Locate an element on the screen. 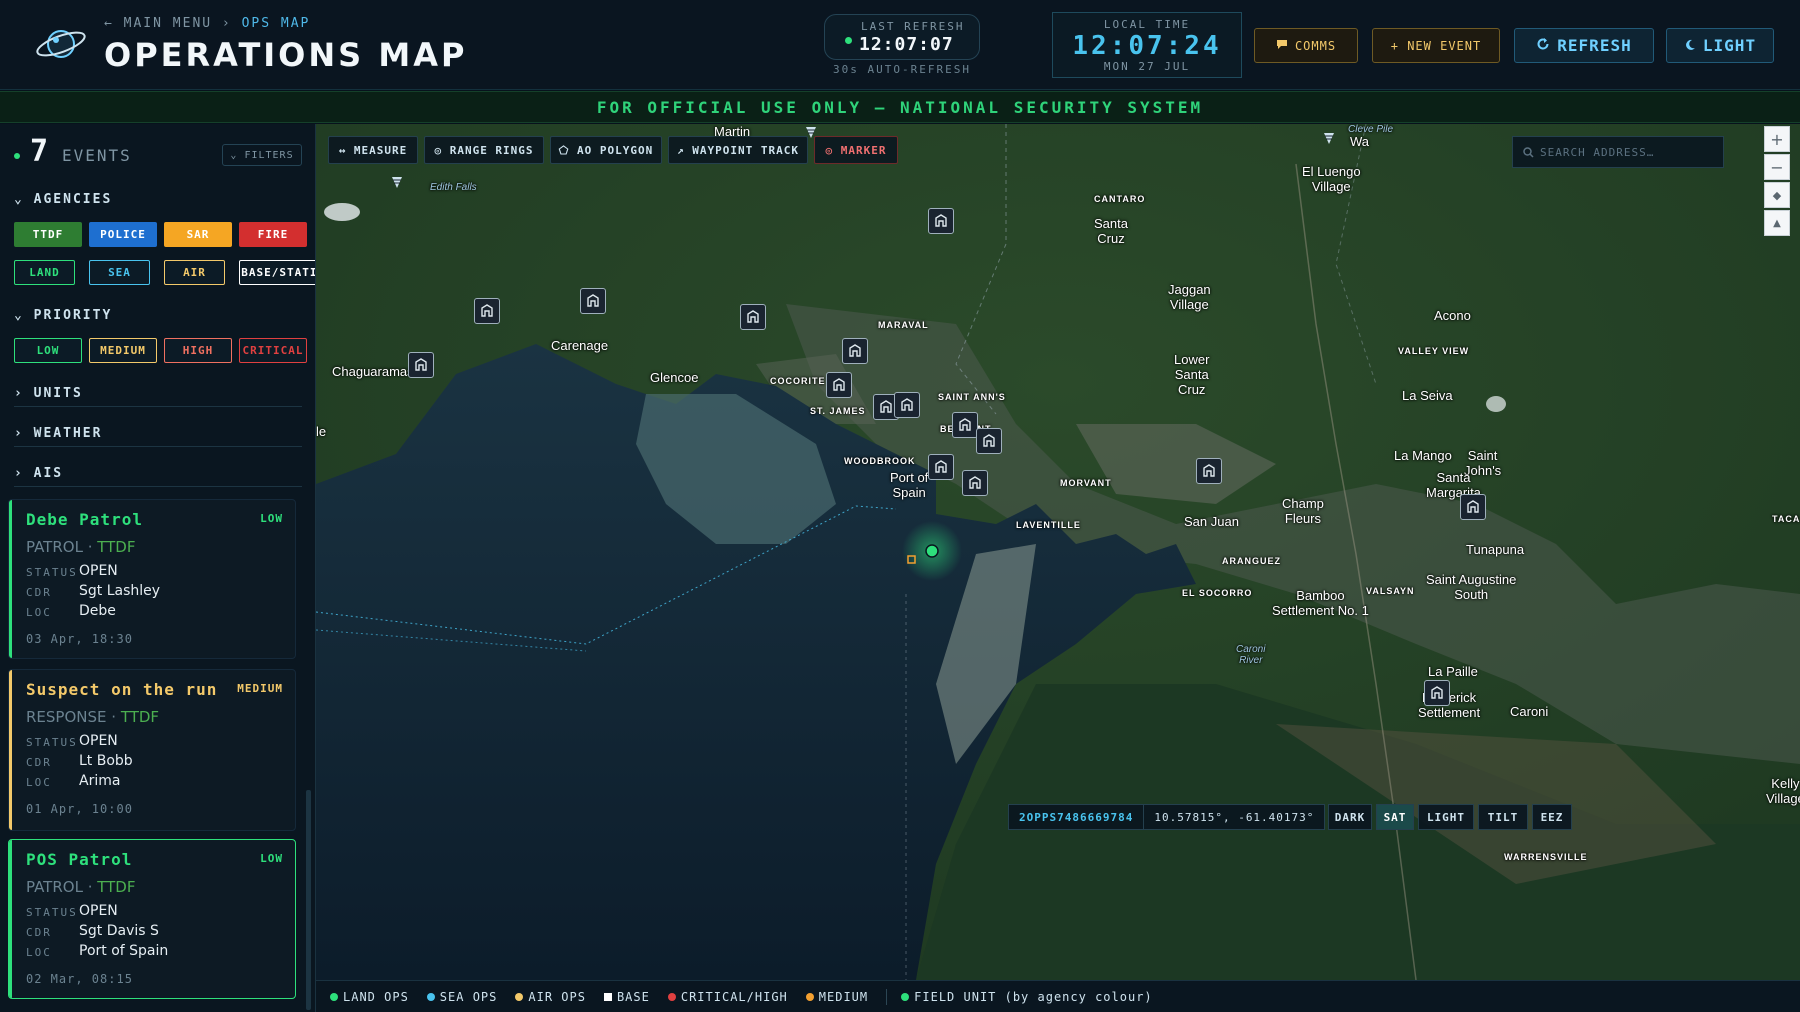 This screenshot has width=1800, height=1012. refresh-button: REFRESH is located at coordinates (1584, 45).